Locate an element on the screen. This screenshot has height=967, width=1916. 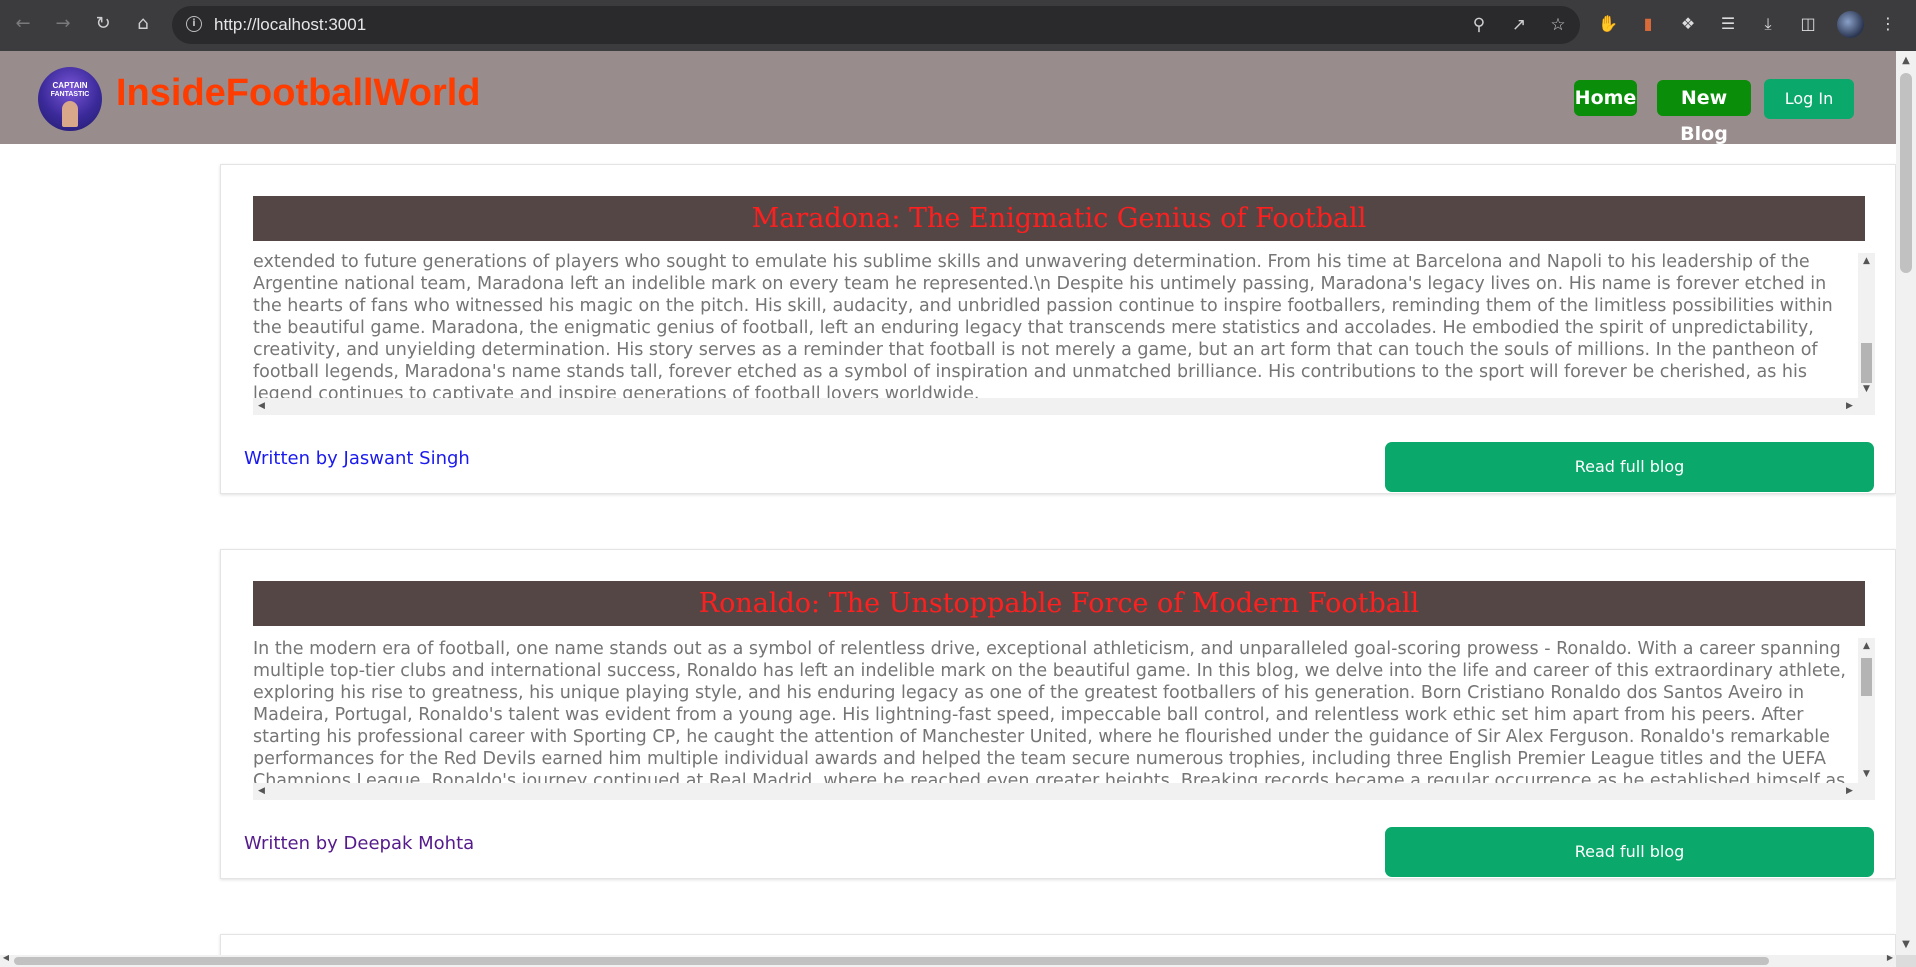
site-info-icon: i is located at coordinates (194, 24).